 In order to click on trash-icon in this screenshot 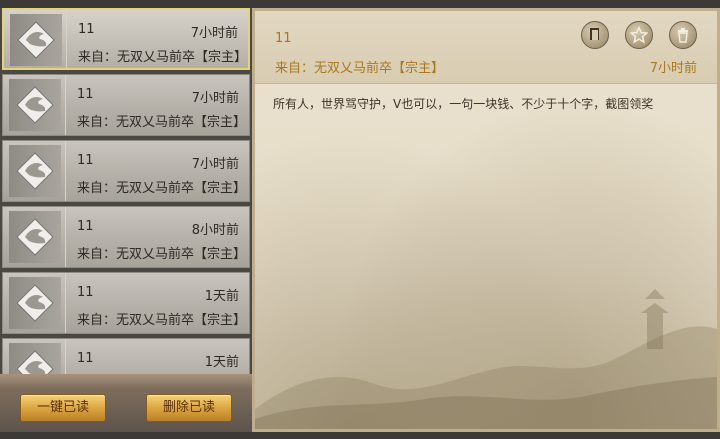, I will do `click(683, 35)`.